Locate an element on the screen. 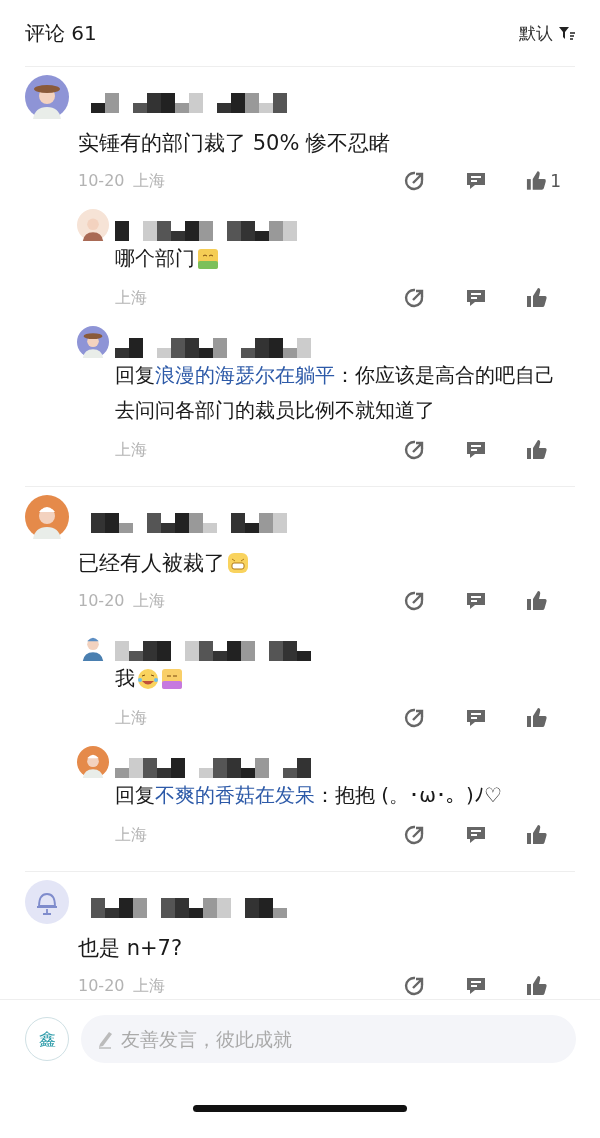  grin-emoji-icon is located at coordinates (238, 563).